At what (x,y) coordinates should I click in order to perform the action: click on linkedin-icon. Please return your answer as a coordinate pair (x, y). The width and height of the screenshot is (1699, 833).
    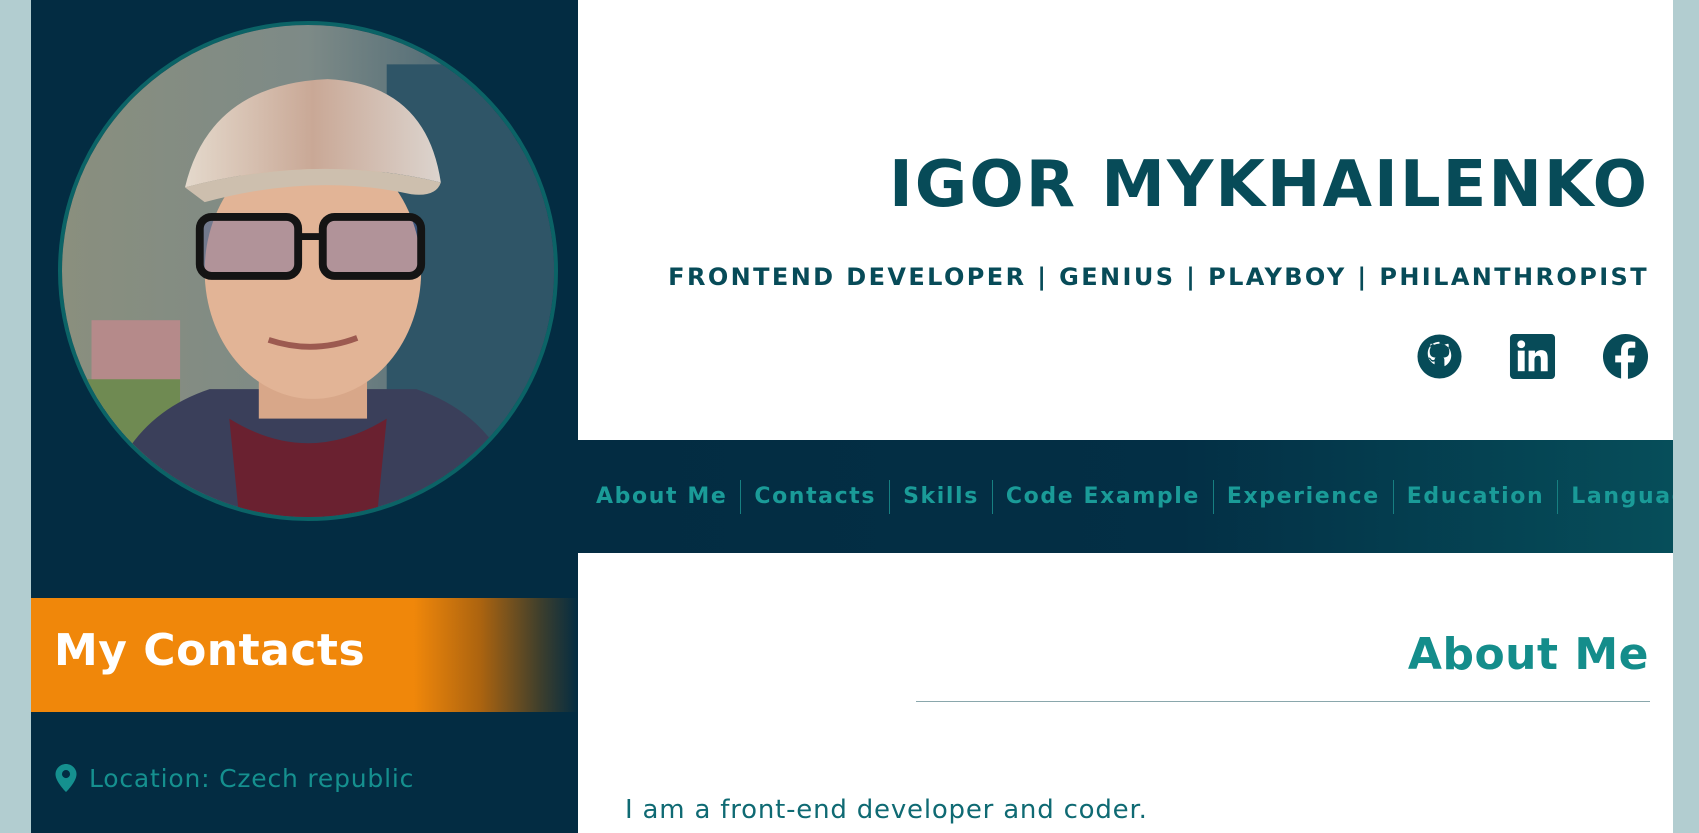
    Looking at the image, I should click on (1532, 356).